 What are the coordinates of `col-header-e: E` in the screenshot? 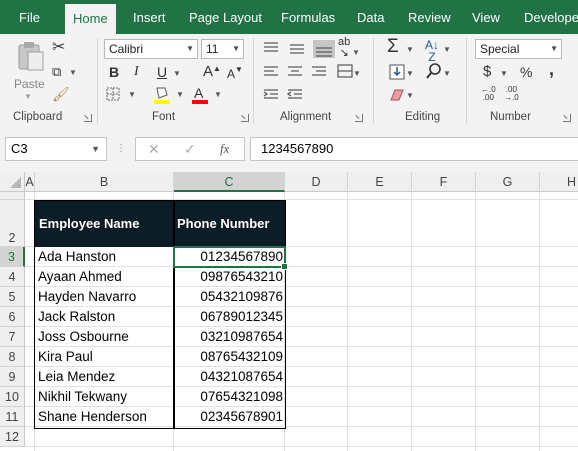 It's located at (380, 182).